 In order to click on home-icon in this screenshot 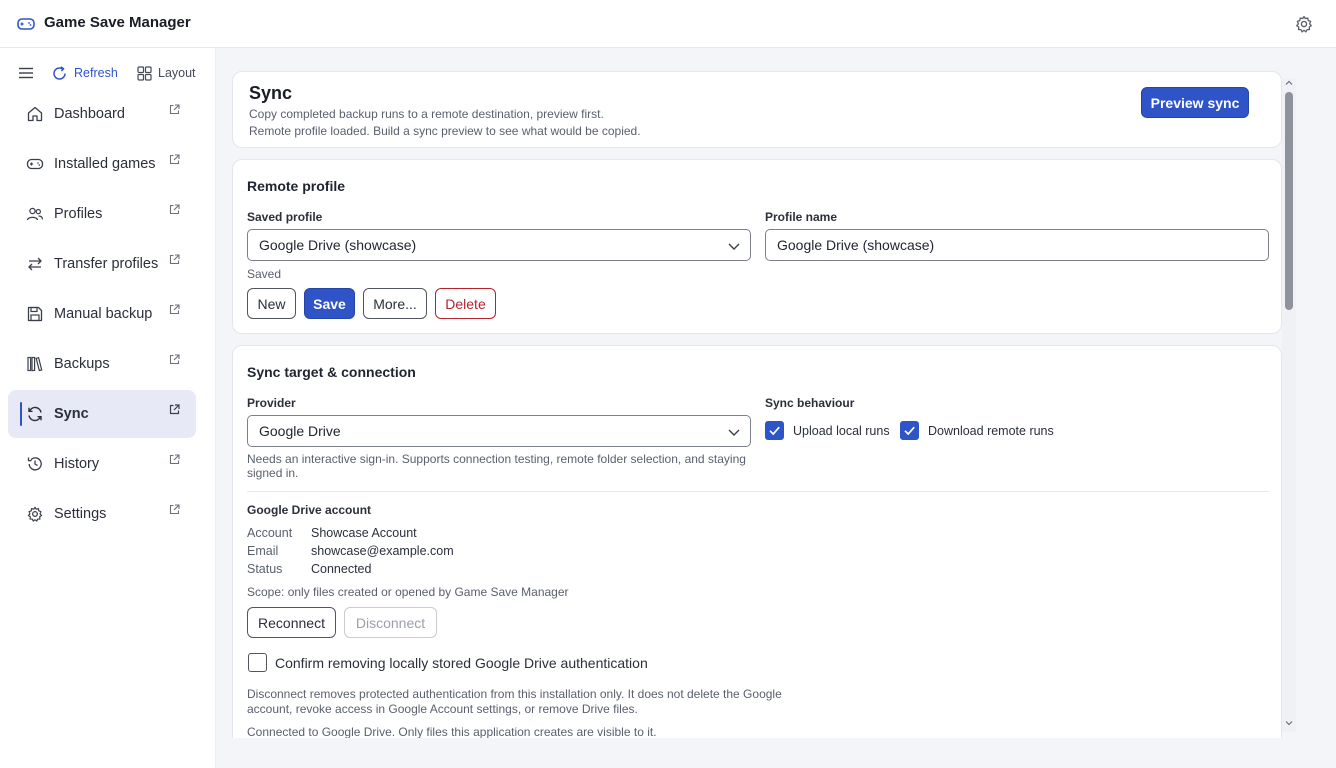, I will do `click(35, 114)`.